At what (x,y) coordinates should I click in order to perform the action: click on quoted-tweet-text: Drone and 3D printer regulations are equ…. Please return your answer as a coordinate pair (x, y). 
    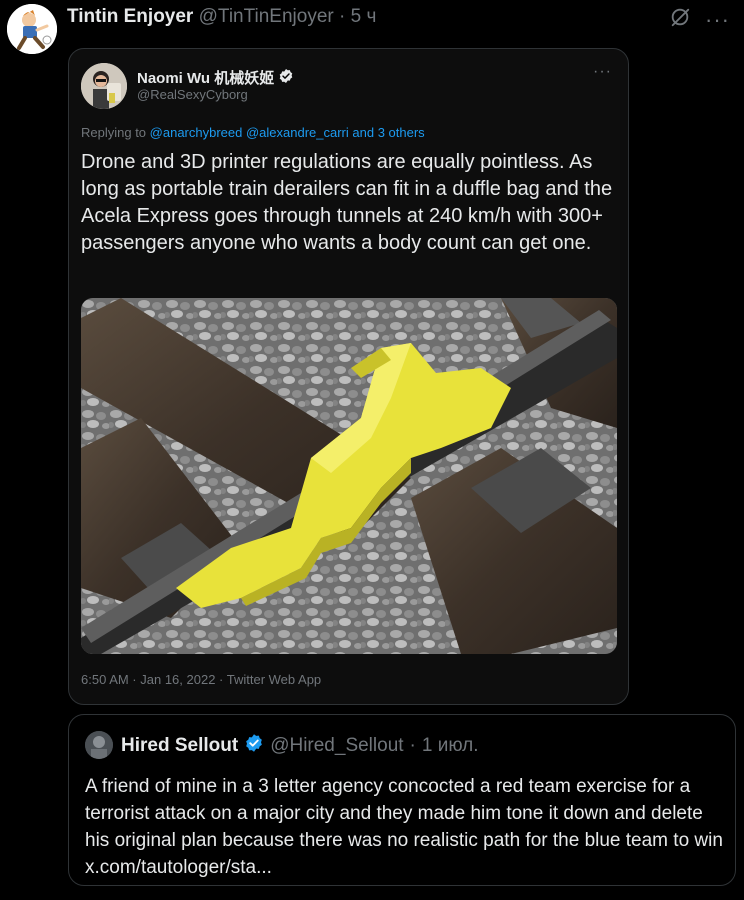
    Looking at the image, I should click on (347, 202).